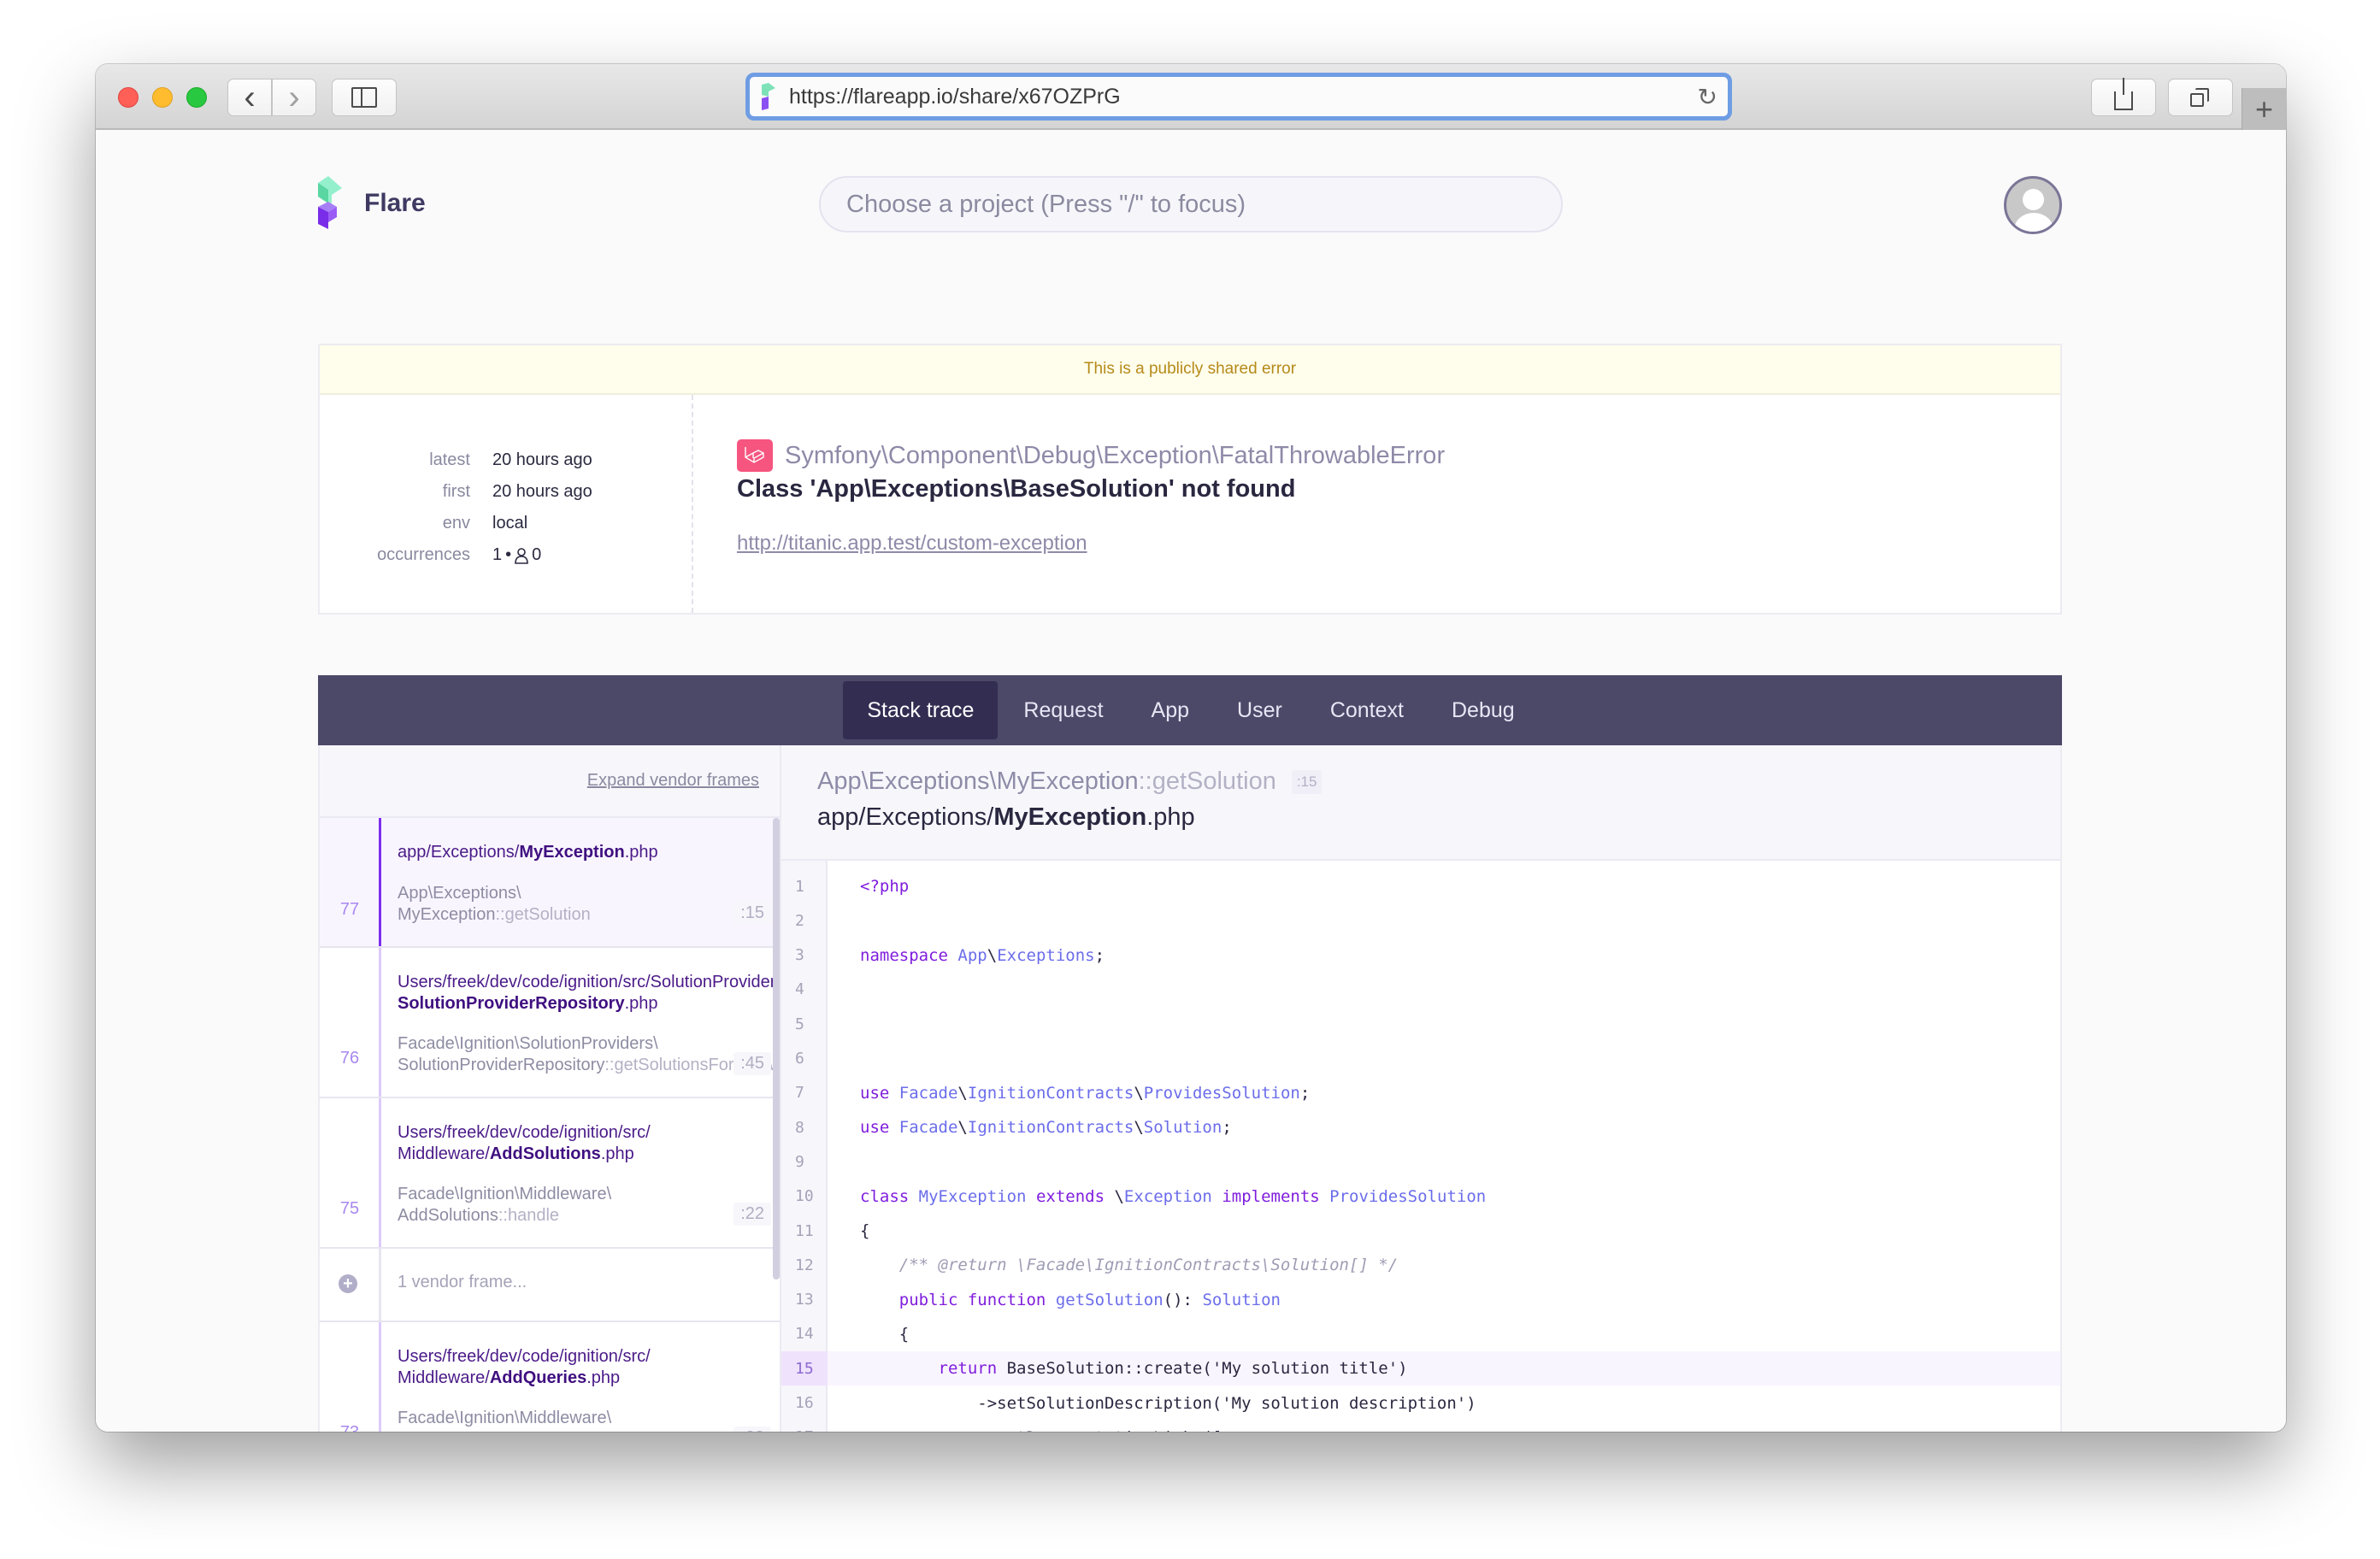 Image resolution: width=2380 pixels, height=1559 pixels. I want to click on plus-icon: +, so click(2264, 108).